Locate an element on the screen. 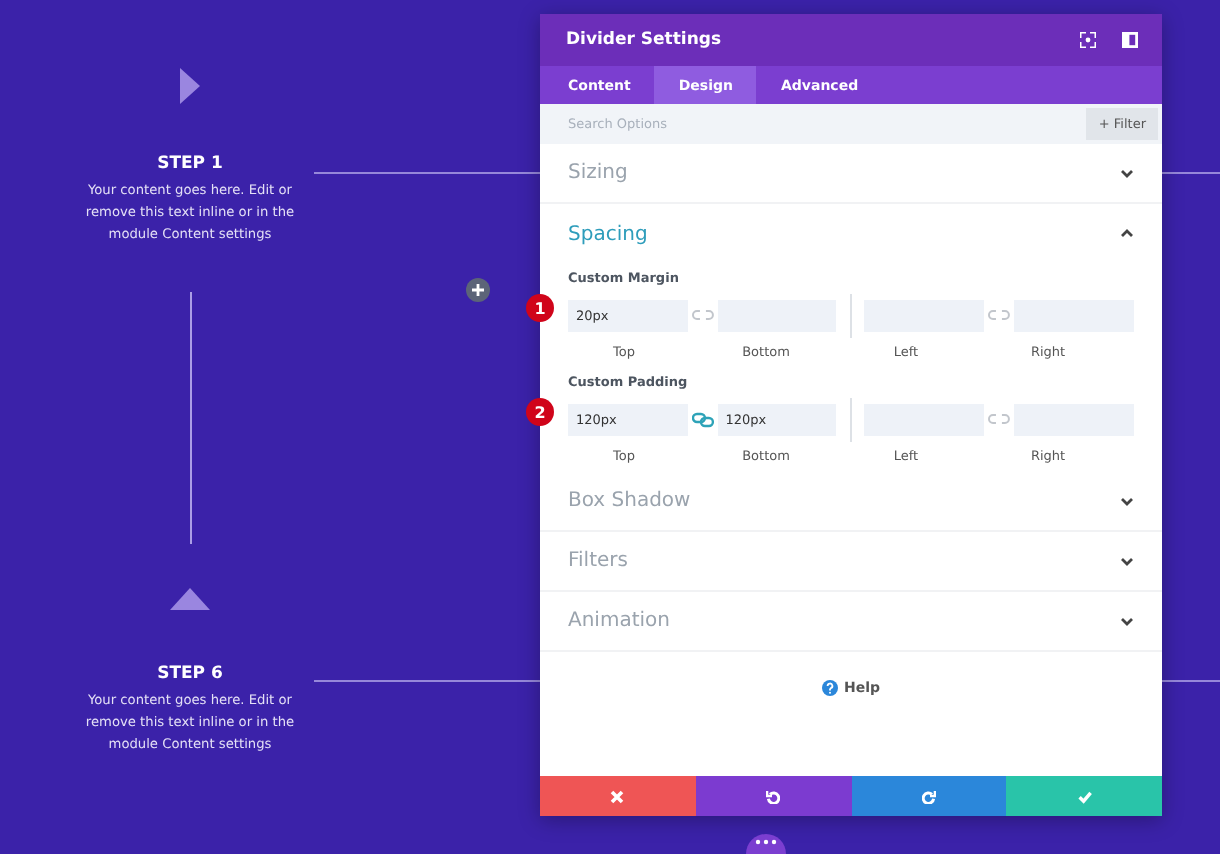 This screenshot has height=854, width=1220. section-header: Spacing is located at coordinates (851, 234).